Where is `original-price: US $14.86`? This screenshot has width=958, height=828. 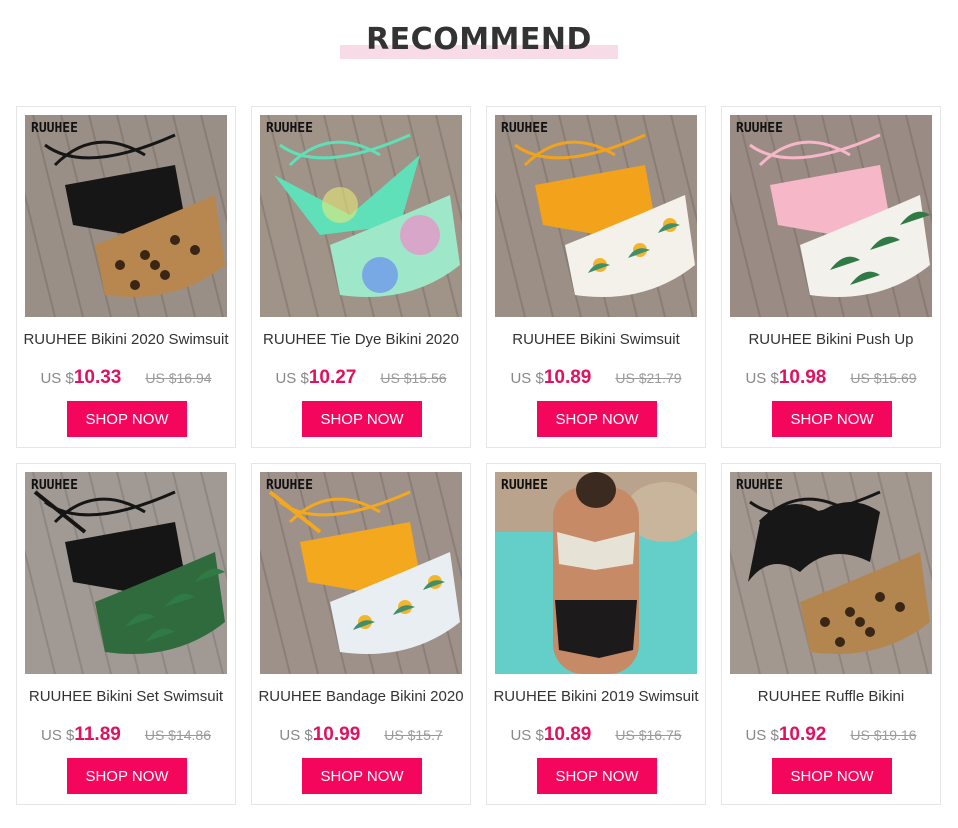 original-price: US $14.86 is located at coordinates (178, 735).